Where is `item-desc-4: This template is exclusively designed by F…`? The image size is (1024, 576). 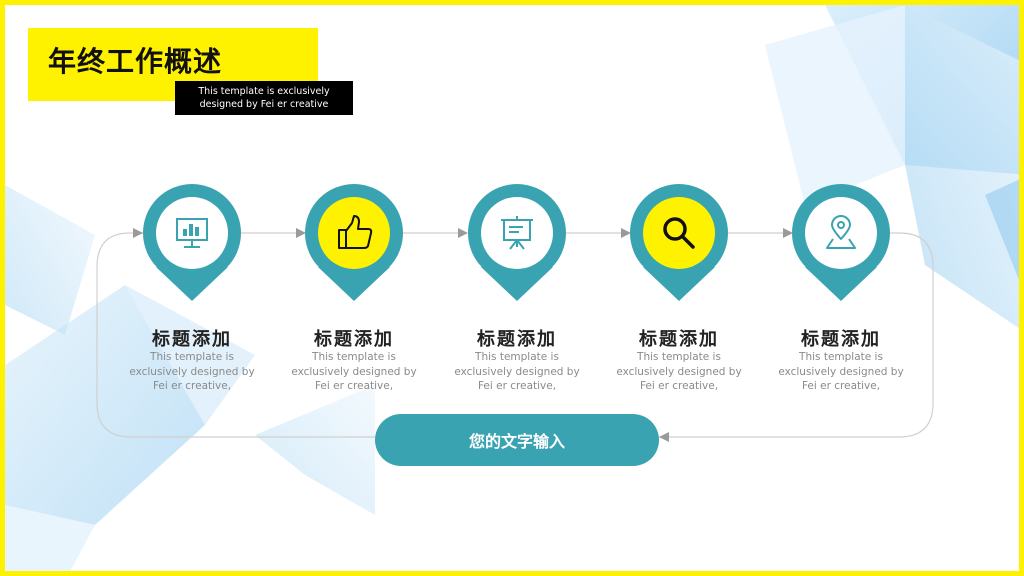 item-desc-4: This template is exclusively designed by F… is located at coordinates (679, 371).